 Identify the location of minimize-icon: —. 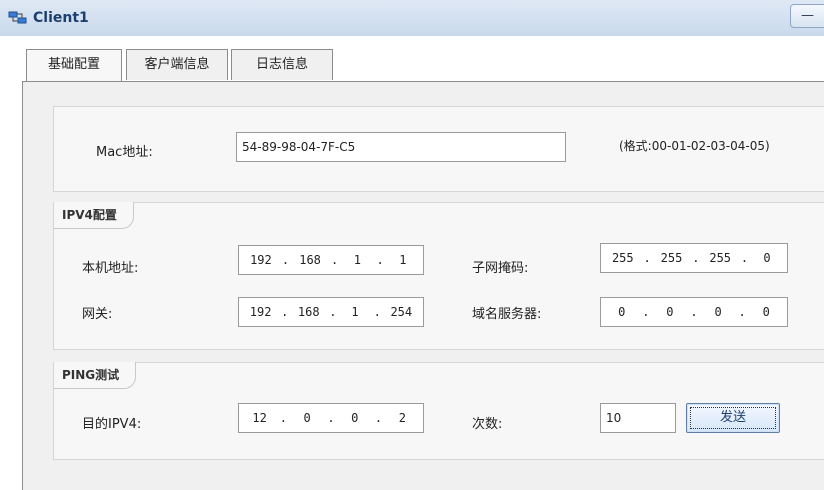
(807, 15).